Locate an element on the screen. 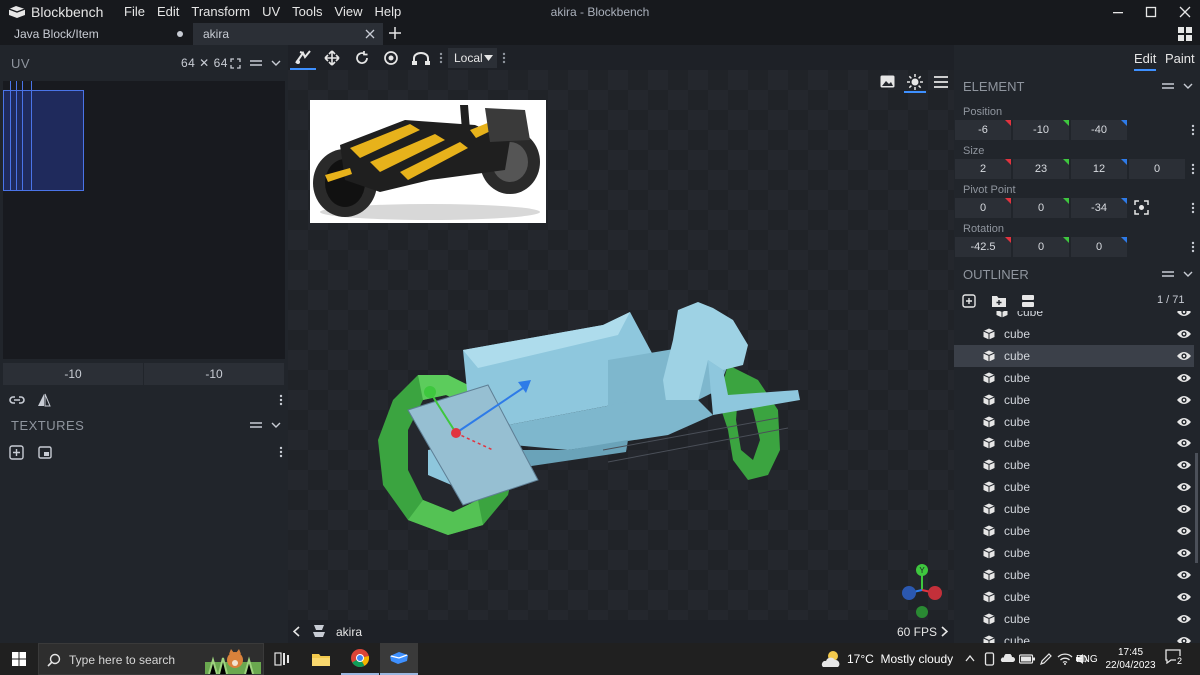 The height and width of the screenshot is (675, 1200). pen-icon is located at coordinates (1046, 659).